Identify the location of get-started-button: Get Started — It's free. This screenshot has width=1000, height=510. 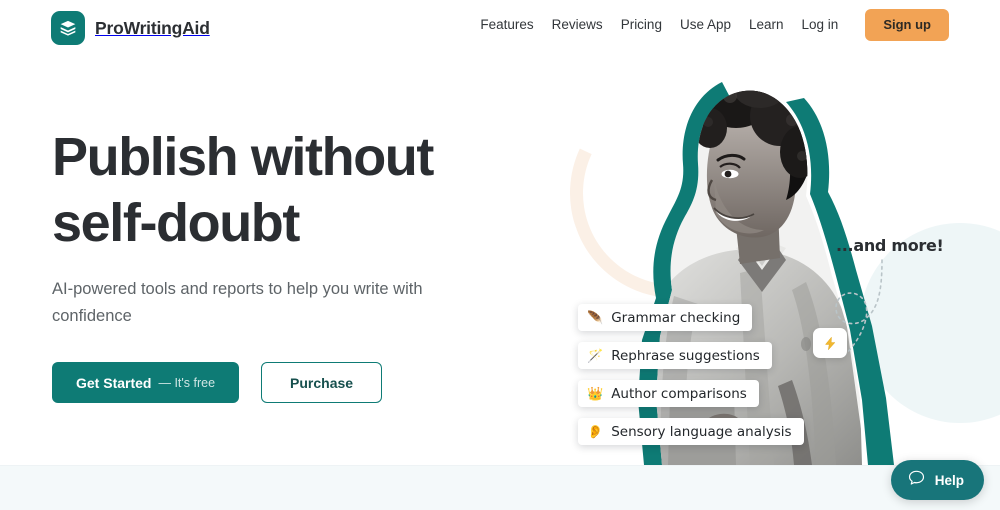
(146, 383).